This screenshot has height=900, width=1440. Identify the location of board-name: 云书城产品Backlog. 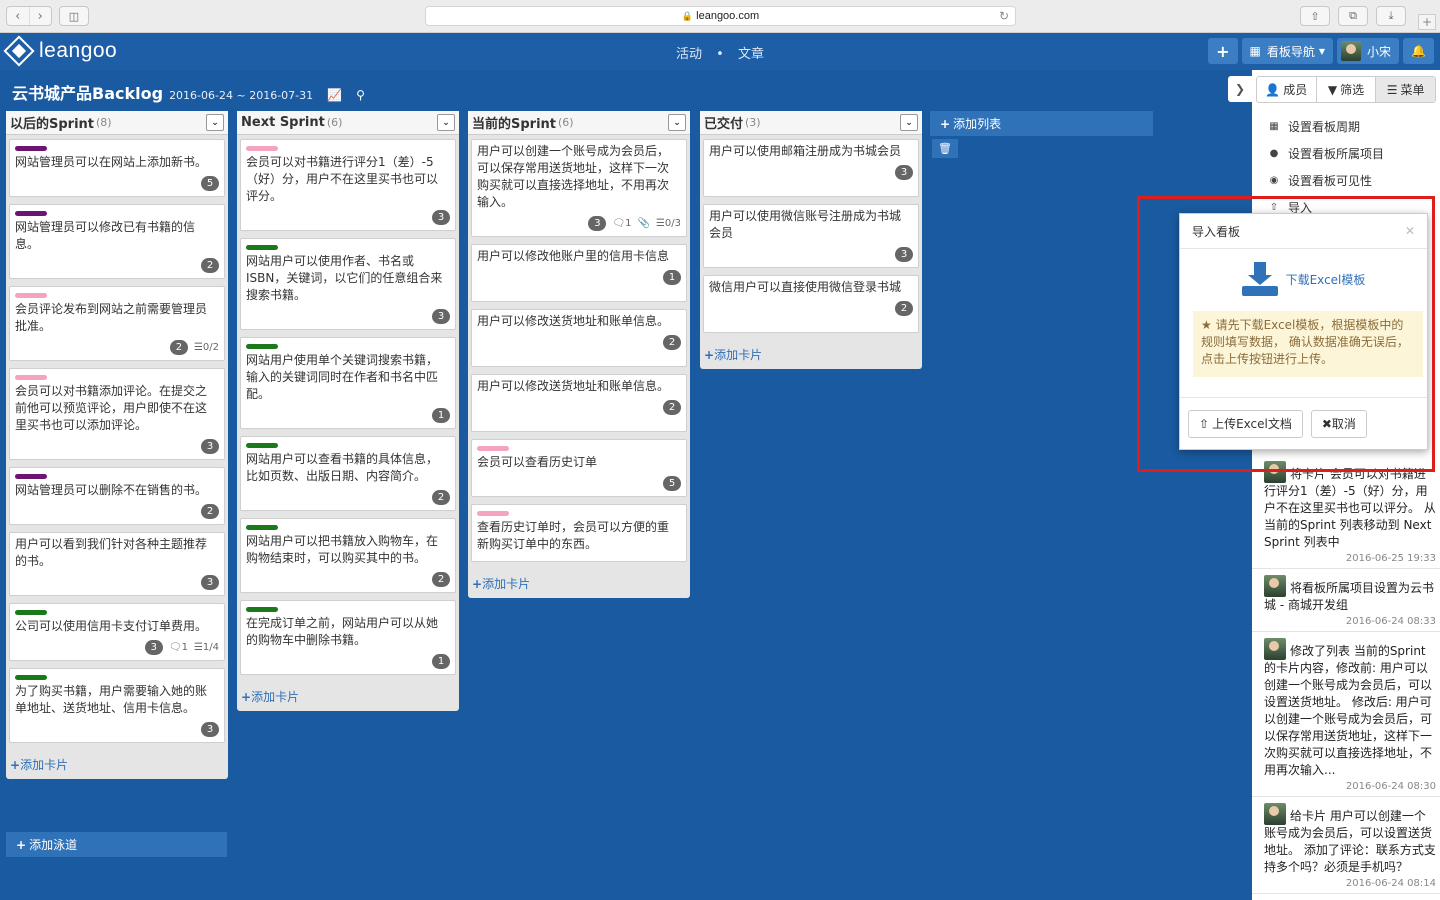
(87, 92).